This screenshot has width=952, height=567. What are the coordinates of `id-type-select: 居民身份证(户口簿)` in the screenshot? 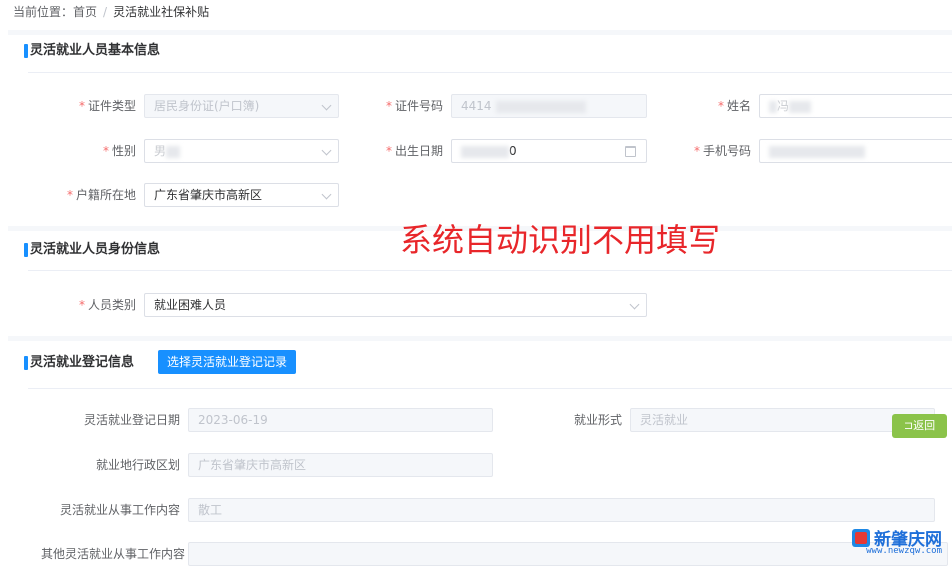 It's located at (241, 106).